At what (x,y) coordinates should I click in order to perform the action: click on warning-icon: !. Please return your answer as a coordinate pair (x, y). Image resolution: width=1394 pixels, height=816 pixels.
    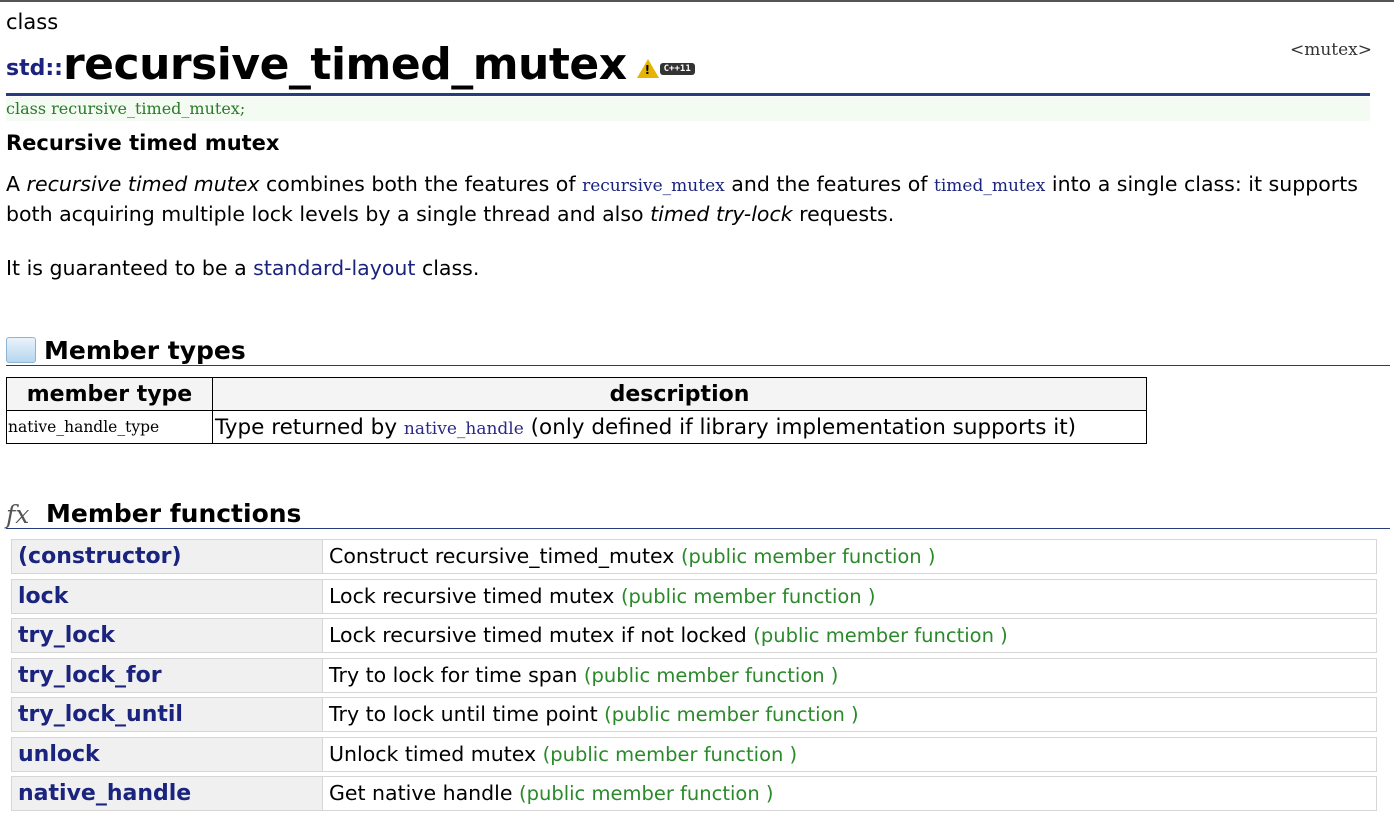
    Looking at the image, I should click on (647, 68).